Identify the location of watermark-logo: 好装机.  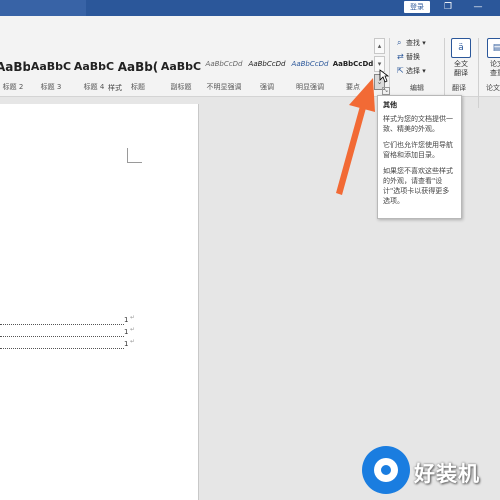
(431, 473).